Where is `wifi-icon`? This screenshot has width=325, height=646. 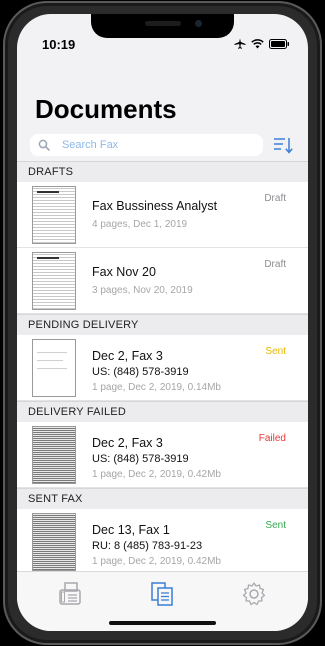
wifi-icon is located at coordinates (257, 43).